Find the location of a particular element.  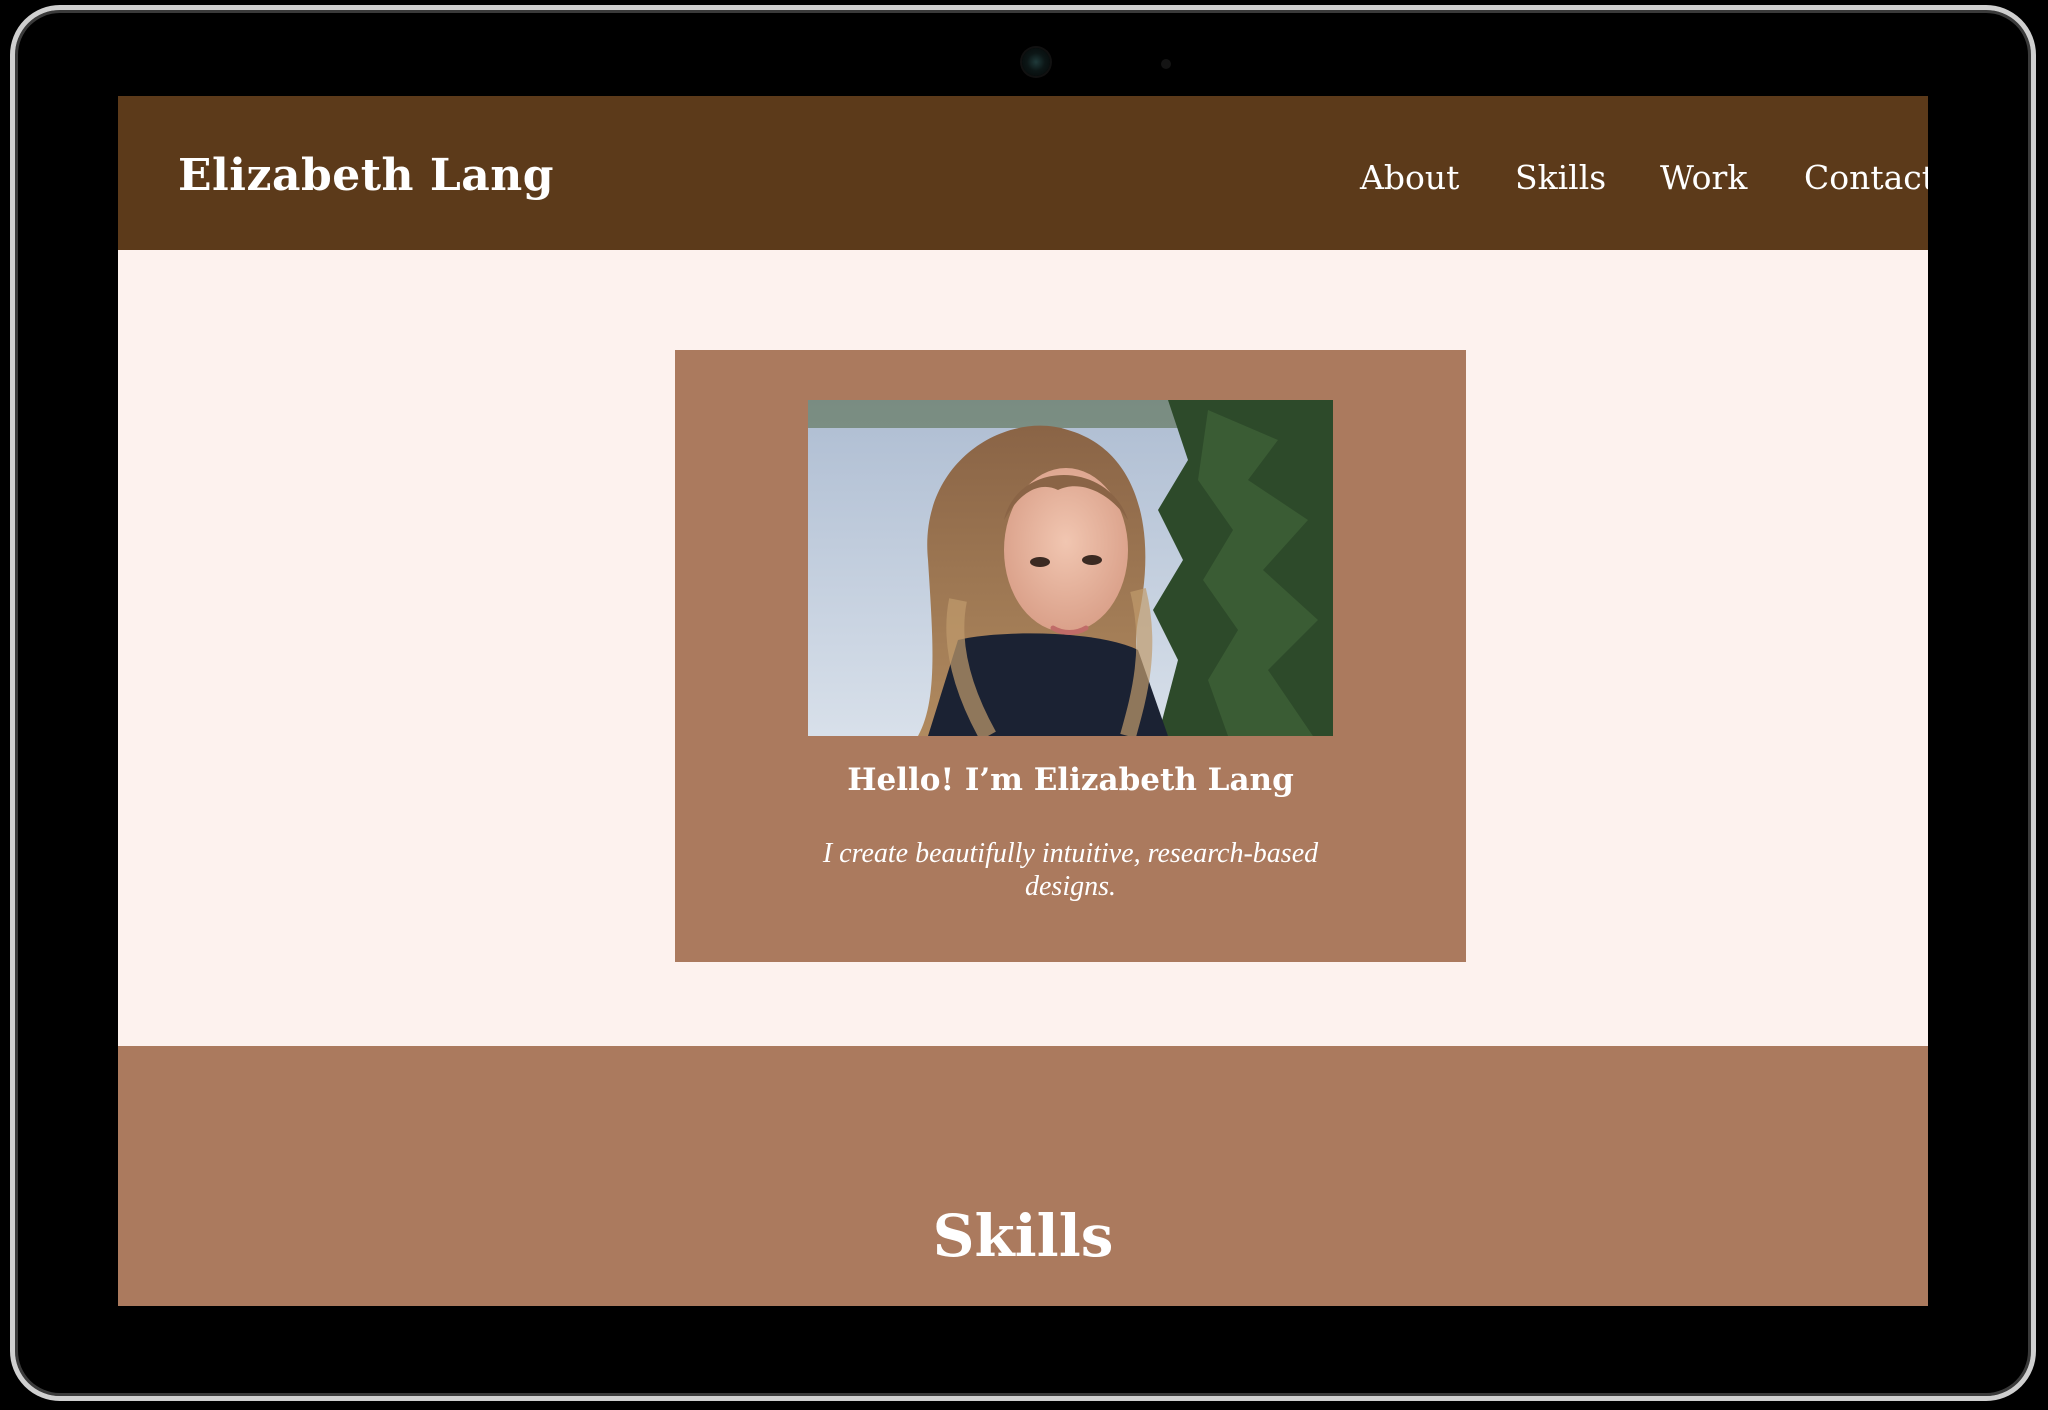

hero-title: Hello! I’m Elizabeth Lang is located at coordinates (1070, 780).